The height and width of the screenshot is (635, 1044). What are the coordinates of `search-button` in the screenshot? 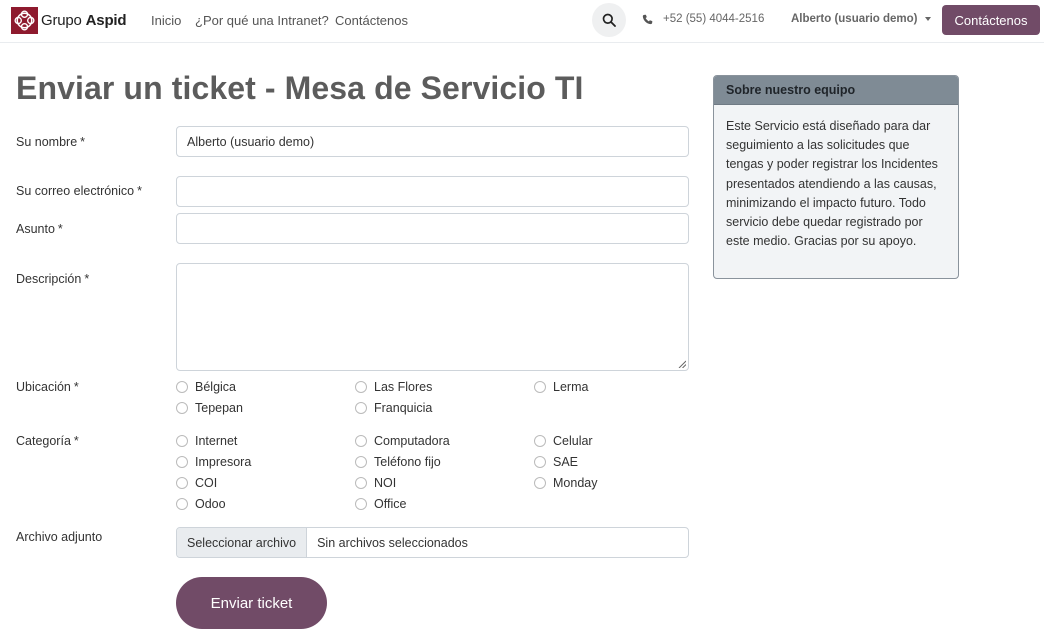 It's located at (609, 20).